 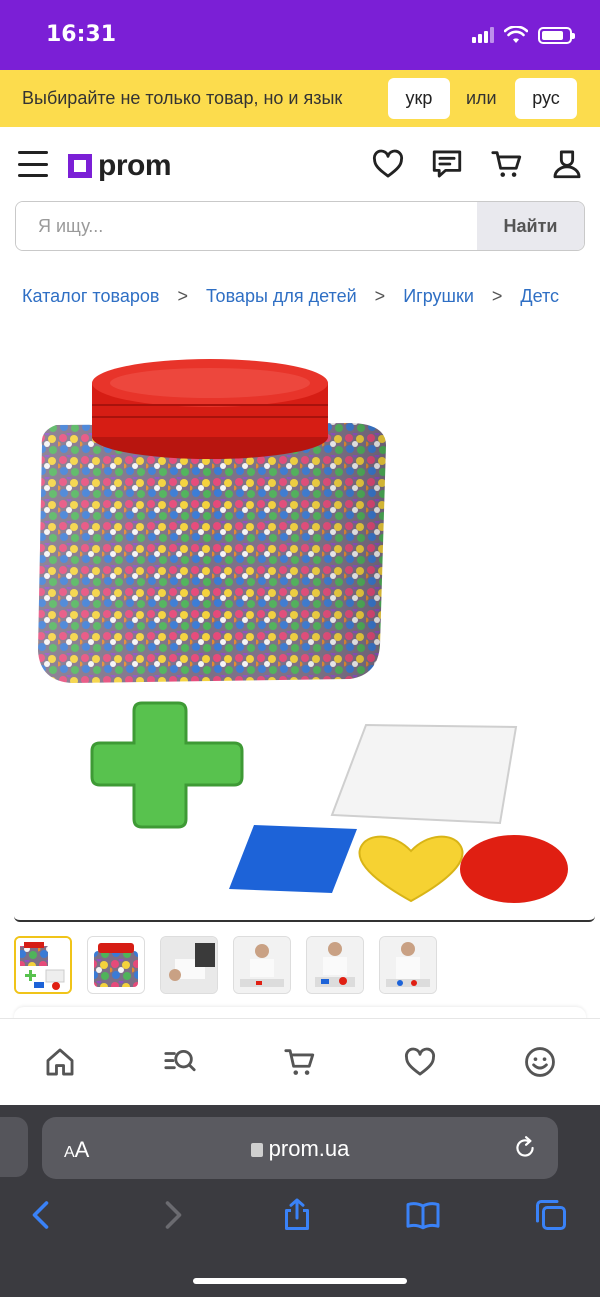 What do you see at coordinates (483, 35) in the screenshot?
I see `signal-icon` at bounding box center [483, 35].